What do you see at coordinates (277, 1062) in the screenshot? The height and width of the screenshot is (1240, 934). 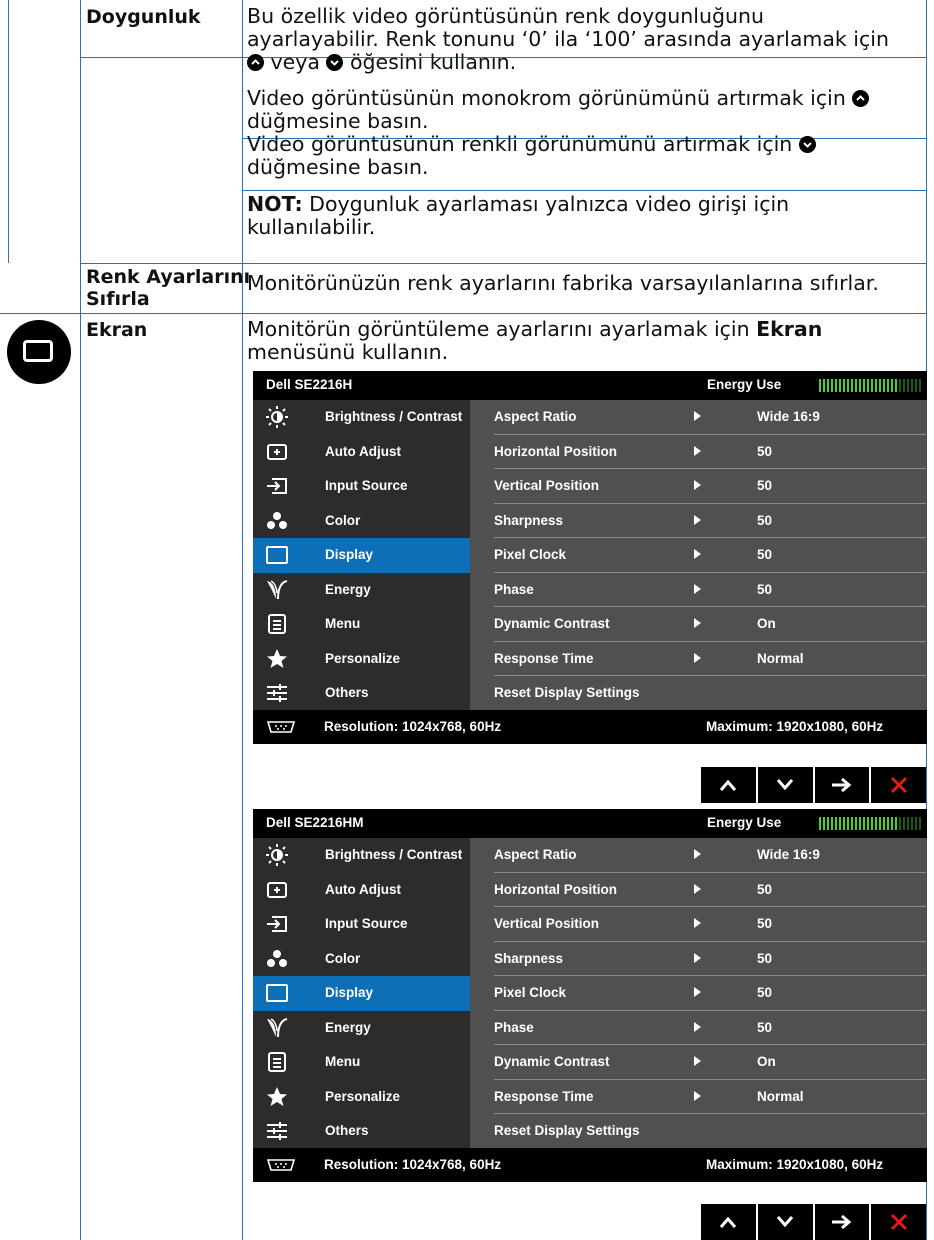 I see `menu-icon` at bounding box center [277, 1062].